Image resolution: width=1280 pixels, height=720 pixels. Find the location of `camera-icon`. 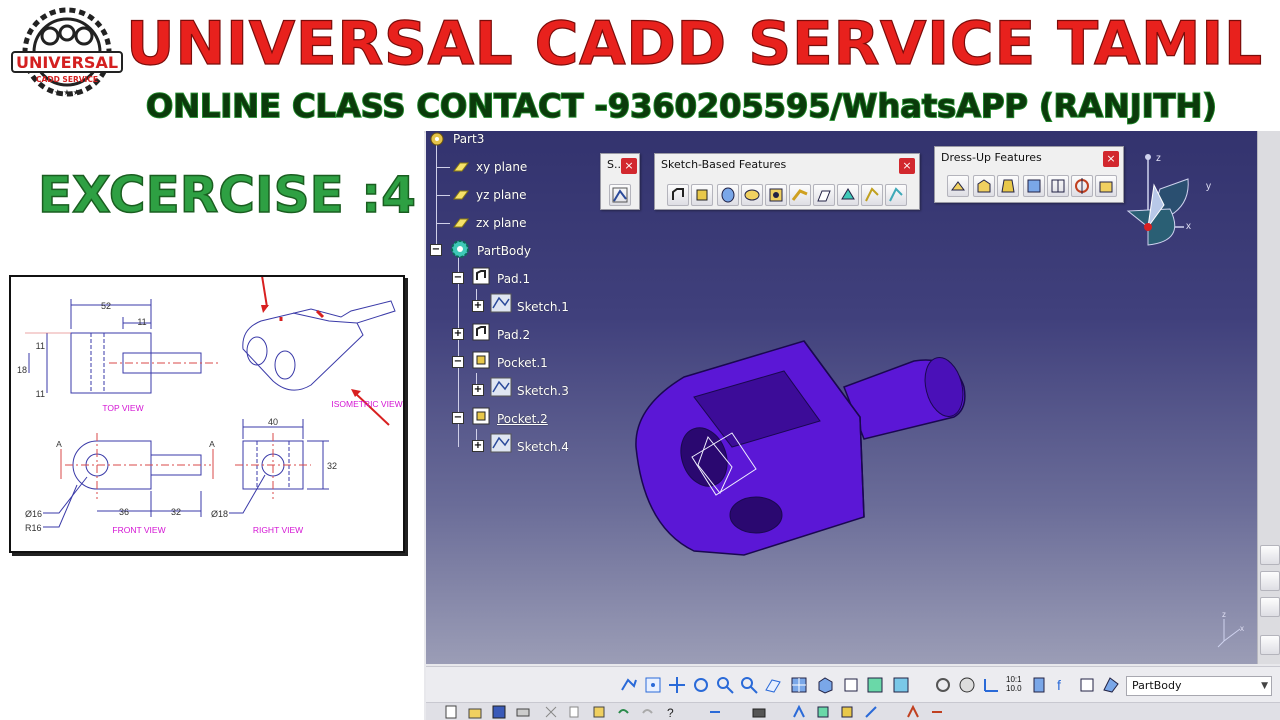

camera-icon is located at coordinates (759, 712).